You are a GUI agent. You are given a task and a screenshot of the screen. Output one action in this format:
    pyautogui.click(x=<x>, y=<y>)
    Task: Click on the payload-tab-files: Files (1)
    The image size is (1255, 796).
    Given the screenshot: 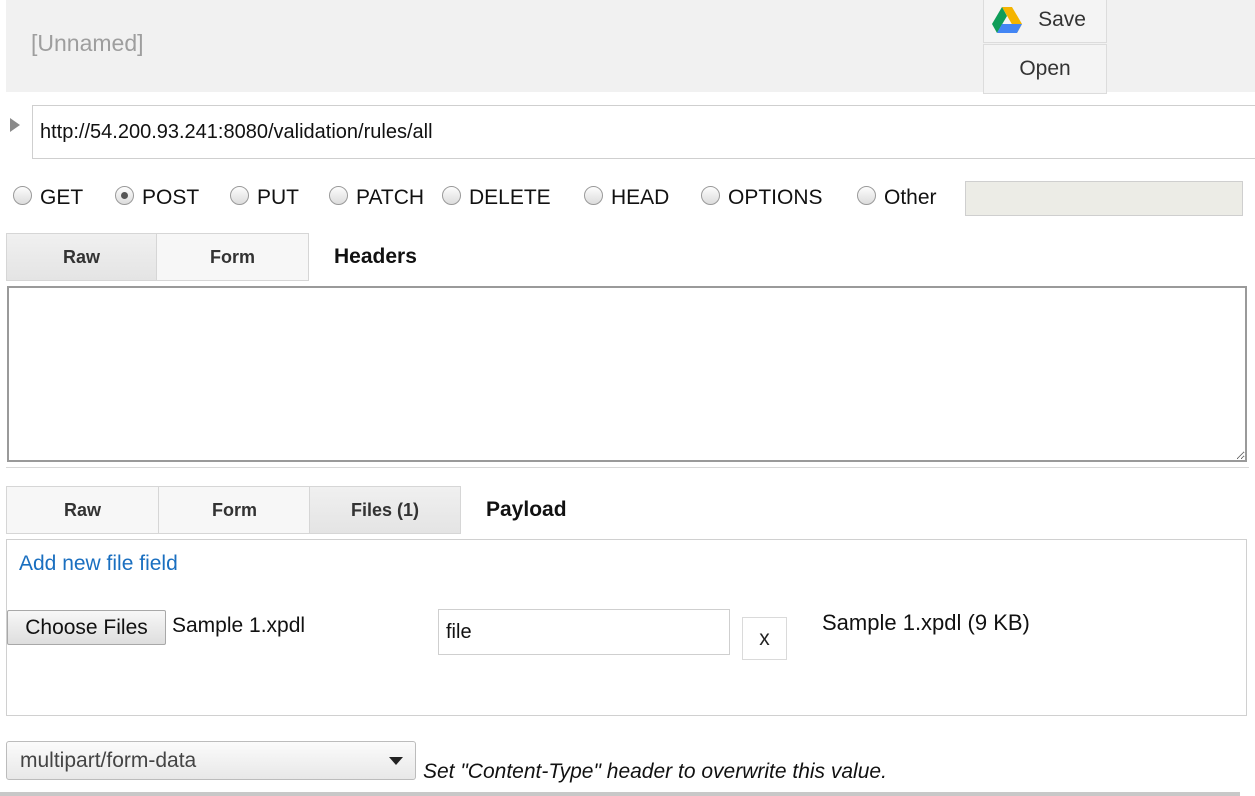 What is the action you would take?
    pyautogui.click(x=385, y=510)
    